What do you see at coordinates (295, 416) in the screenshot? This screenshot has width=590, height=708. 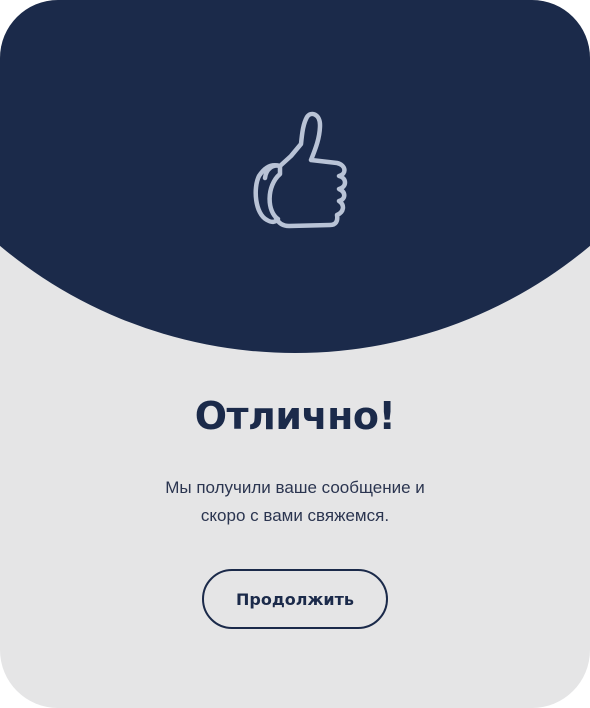 I see `dialog-title: Отлично!` at bounding box center [295, 416].